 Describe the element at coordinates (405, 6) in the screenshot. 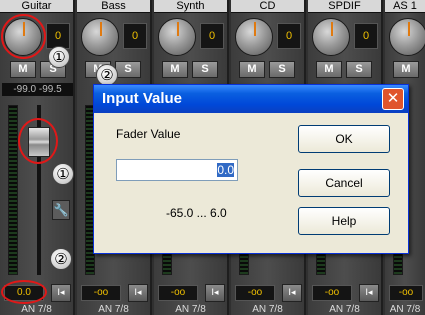

I see `channel-name: AS 1` at that location.